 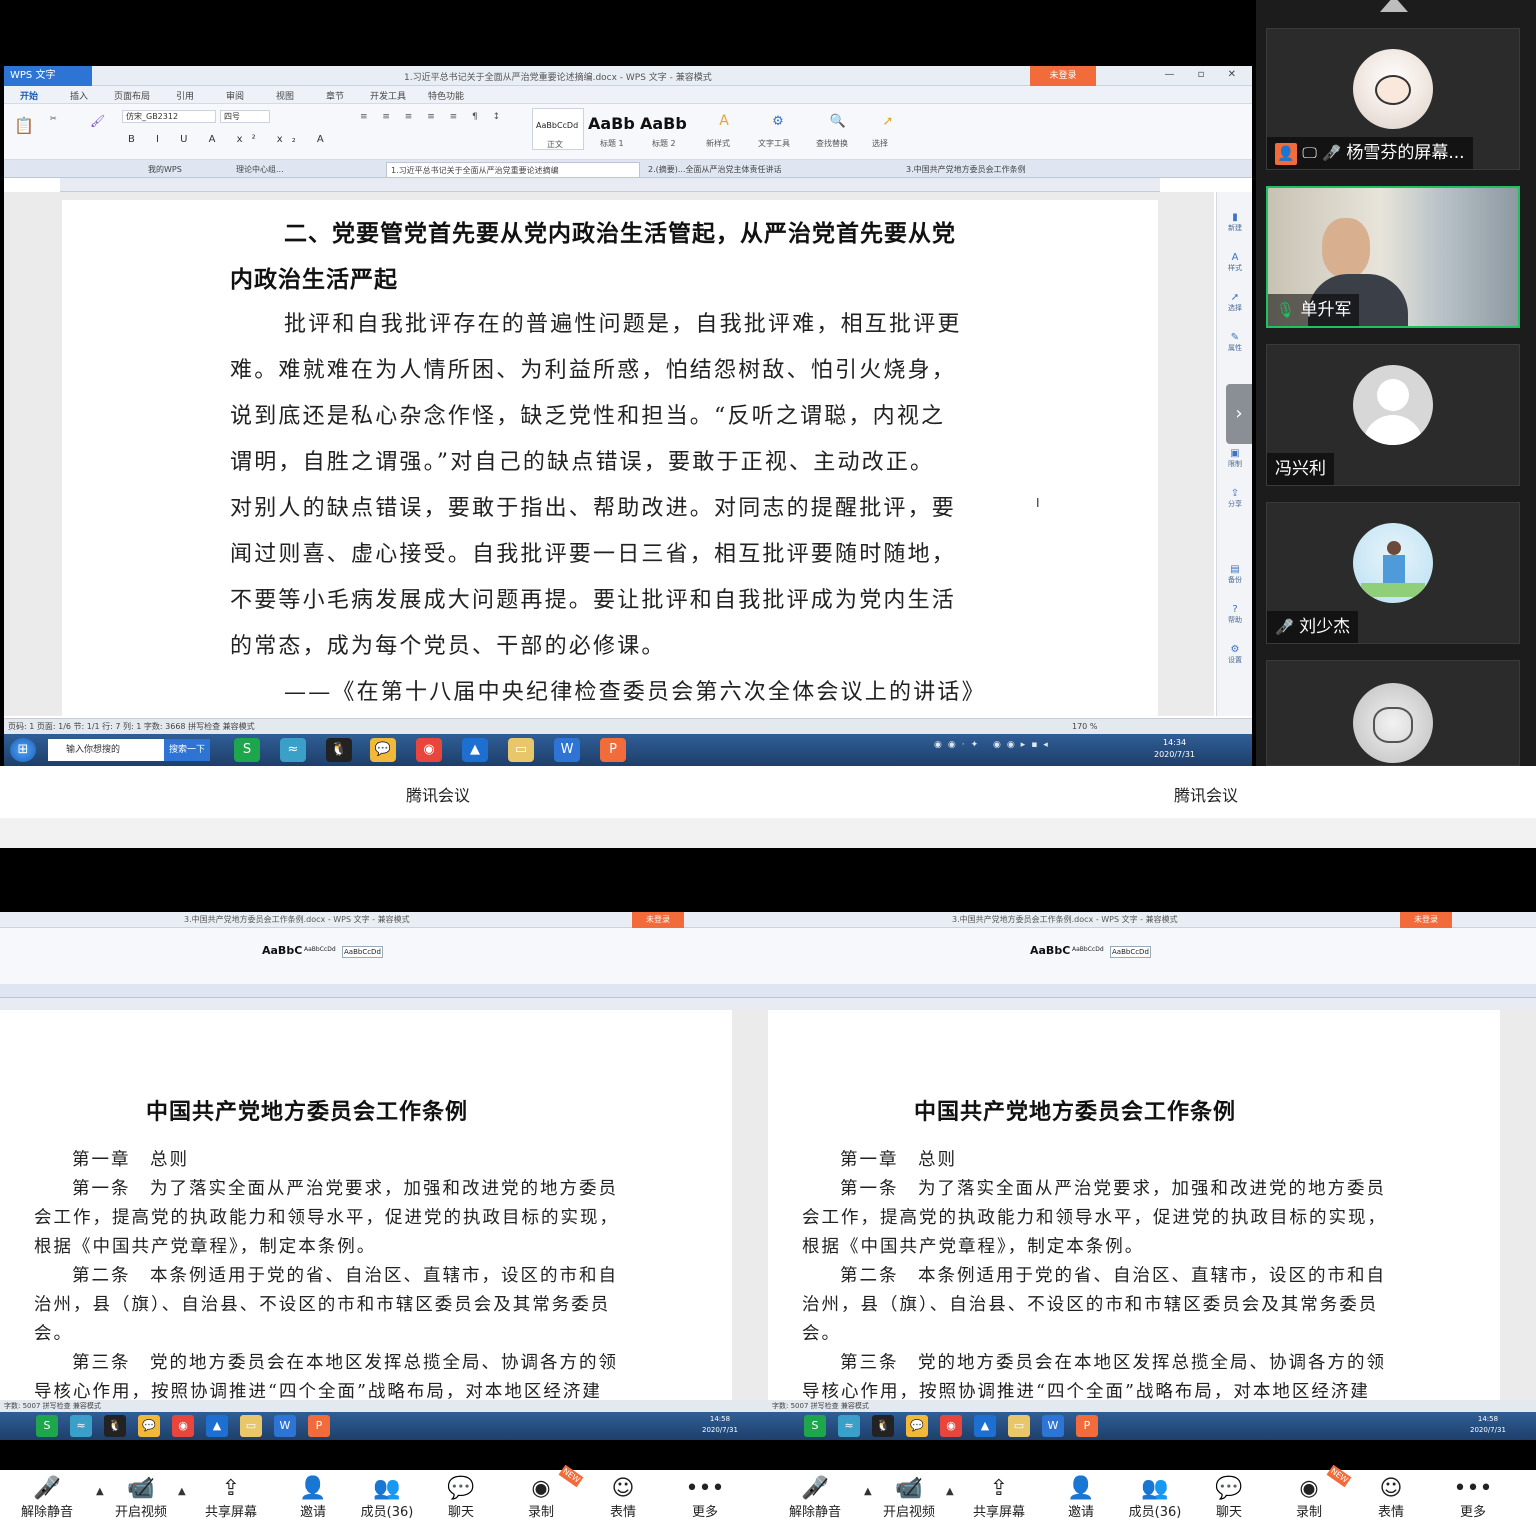 I want to click on participant-tile: 冯兴利, so click(x=1393, y=415).